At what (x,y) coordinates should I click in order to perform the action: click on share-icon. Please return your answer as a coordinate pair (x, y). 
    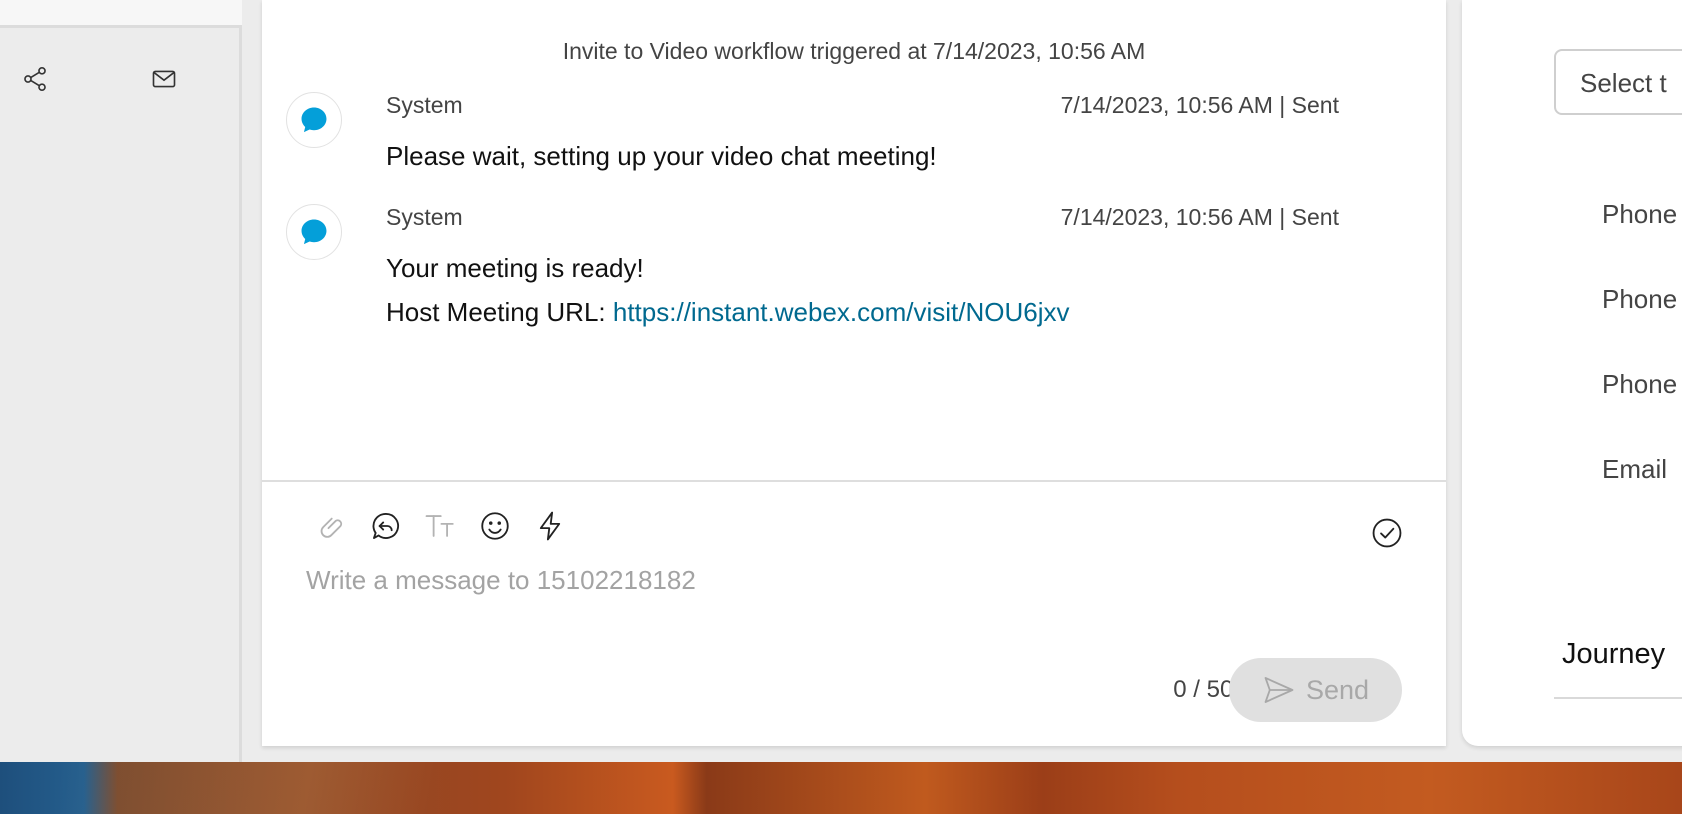
    Looking at the image, I should click on (35, 79).